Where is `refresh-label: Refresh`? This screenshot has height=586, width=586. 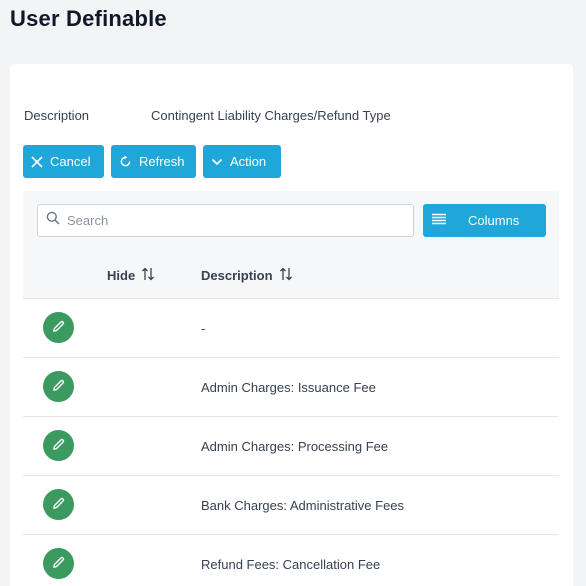
refresh-label: Refresh is located at coordinates (162, 161).